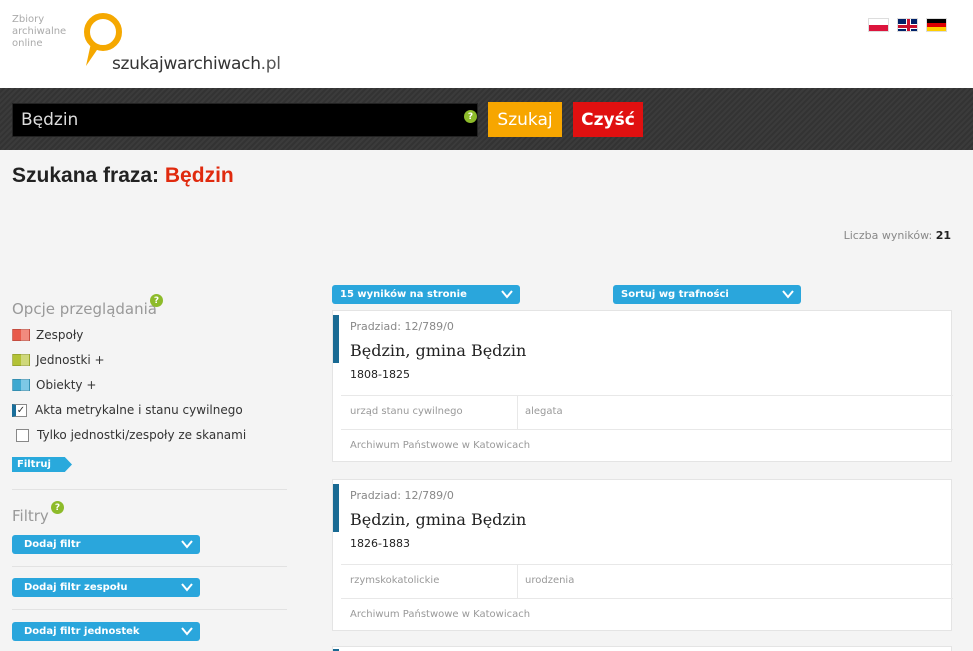  I want to click on option-zespoly: Zespoły, so click(47, 335).